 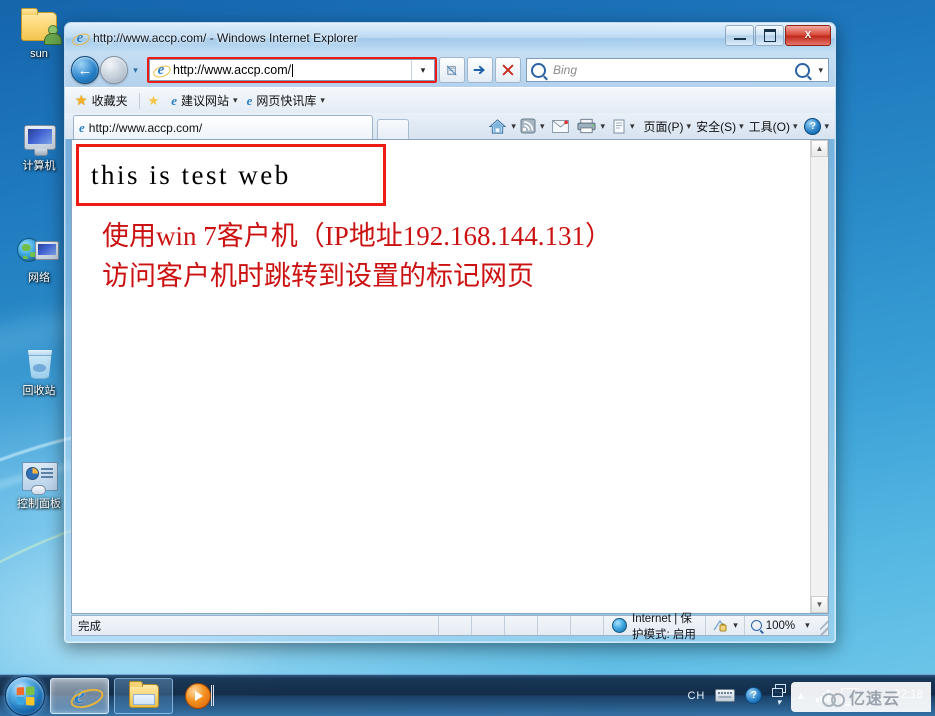 I want to click on watermark: 亿速云, so click(x=861, y=697).